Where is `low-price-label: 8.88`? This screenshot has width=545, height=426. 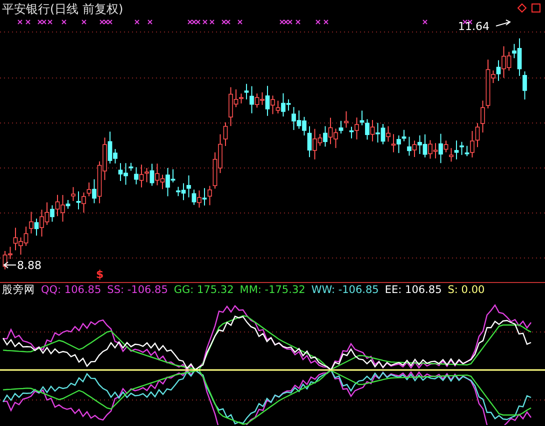
low-price-label: 8.88 is located at coordinates (29, 266).